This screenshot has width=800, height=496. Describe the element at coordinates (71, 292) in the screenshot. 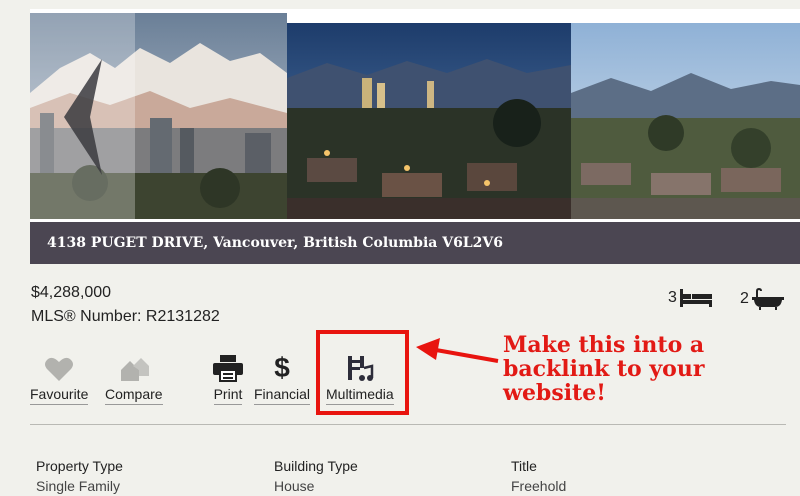

I see `listing-price: $4,288,000` at that location.